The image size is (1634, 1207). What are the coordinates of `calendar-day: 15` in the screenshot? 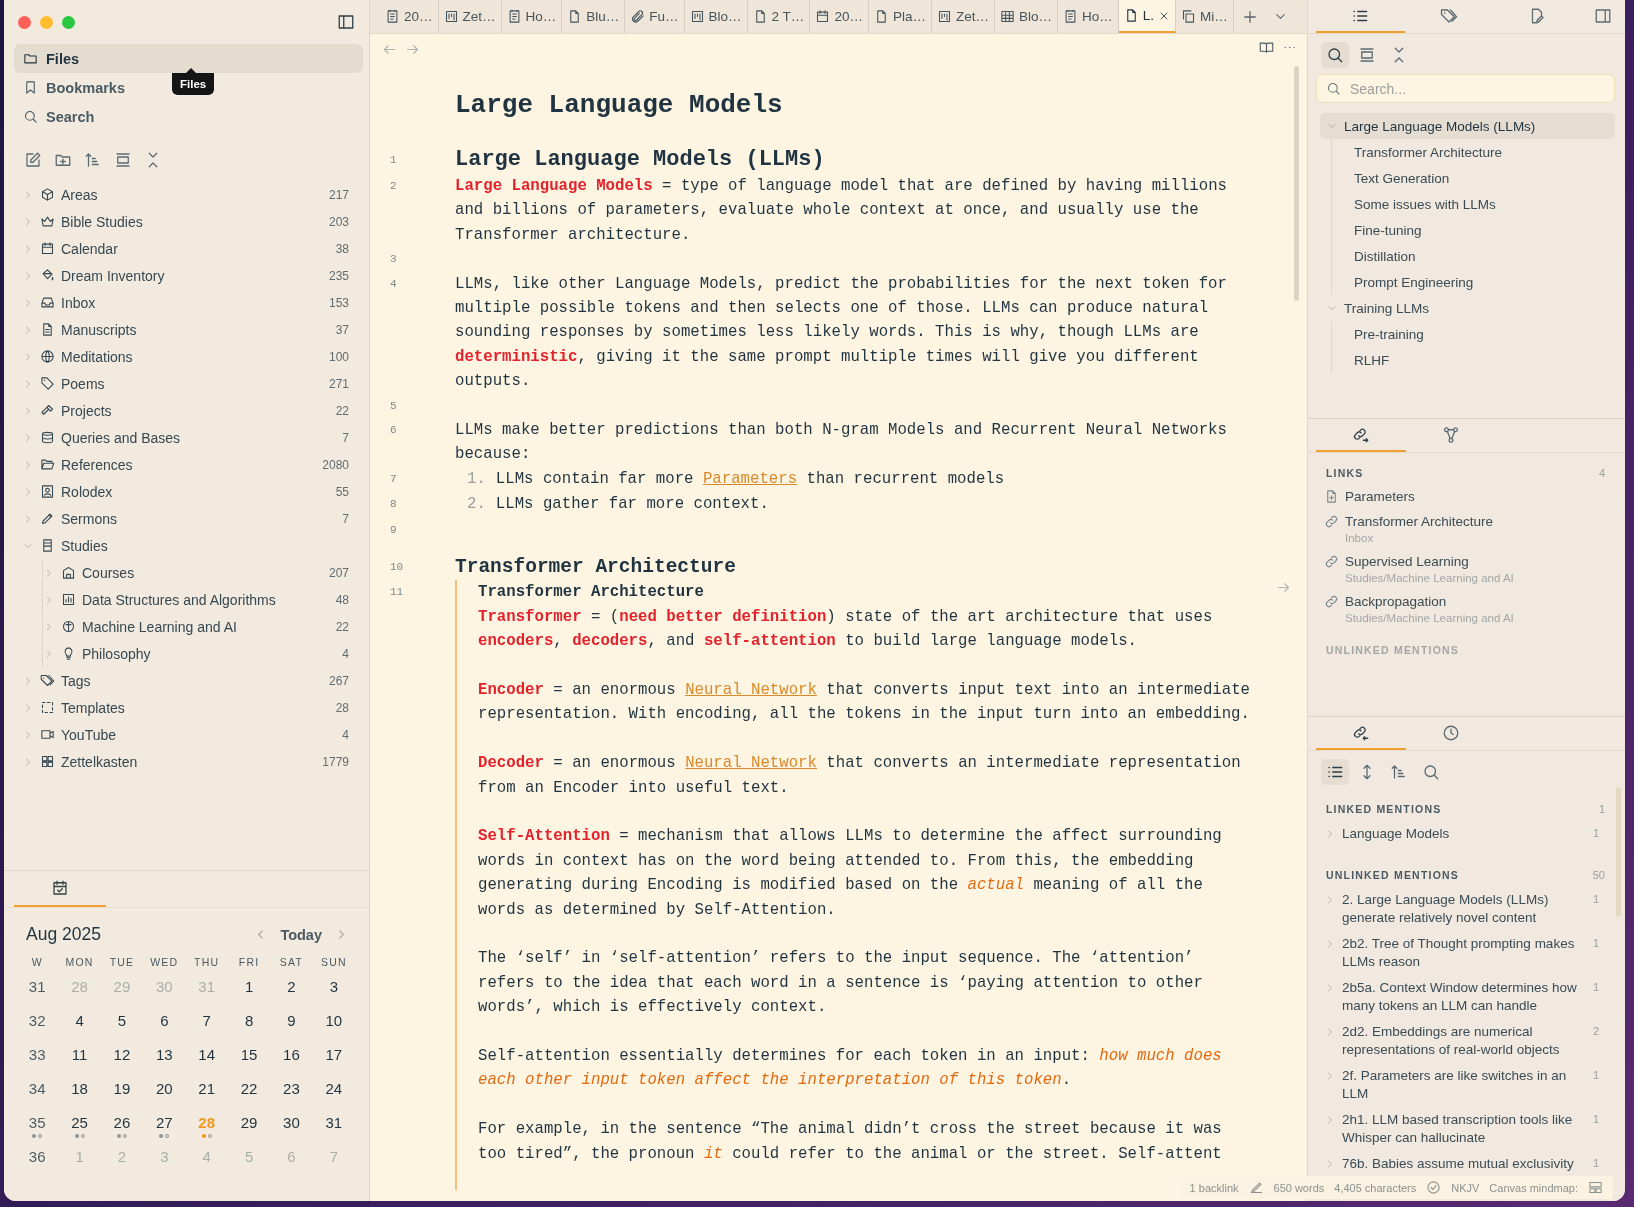 It's located at (249, 1055).